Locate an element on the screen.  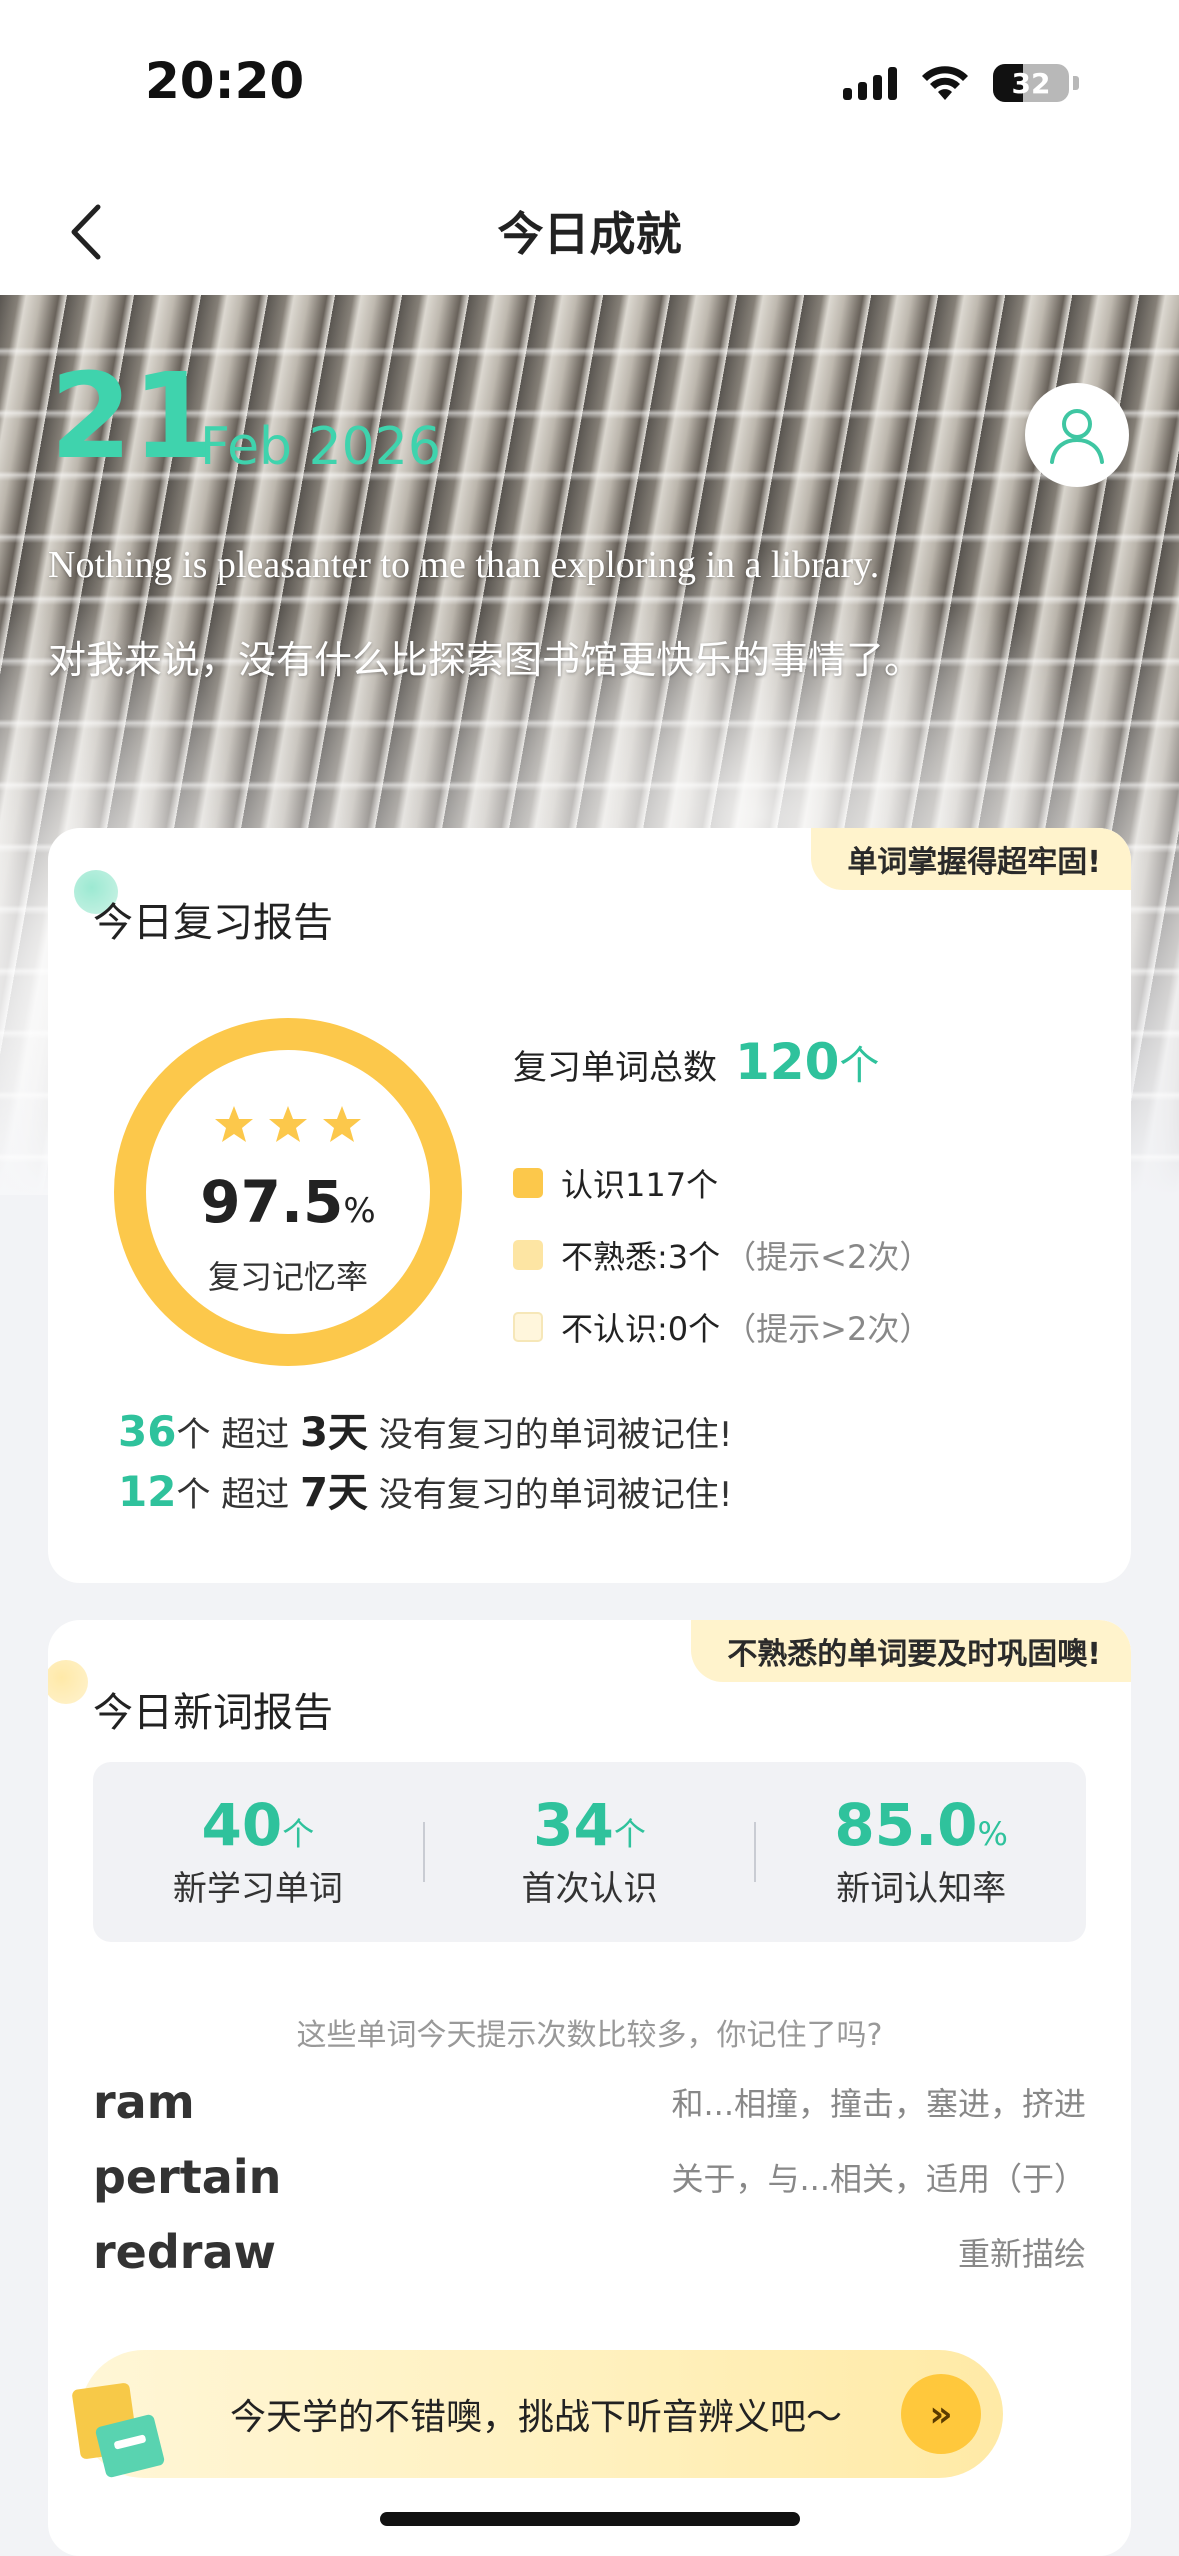
stat-first-known: 34个 首次认识 is located at coordinates (590, 1850).